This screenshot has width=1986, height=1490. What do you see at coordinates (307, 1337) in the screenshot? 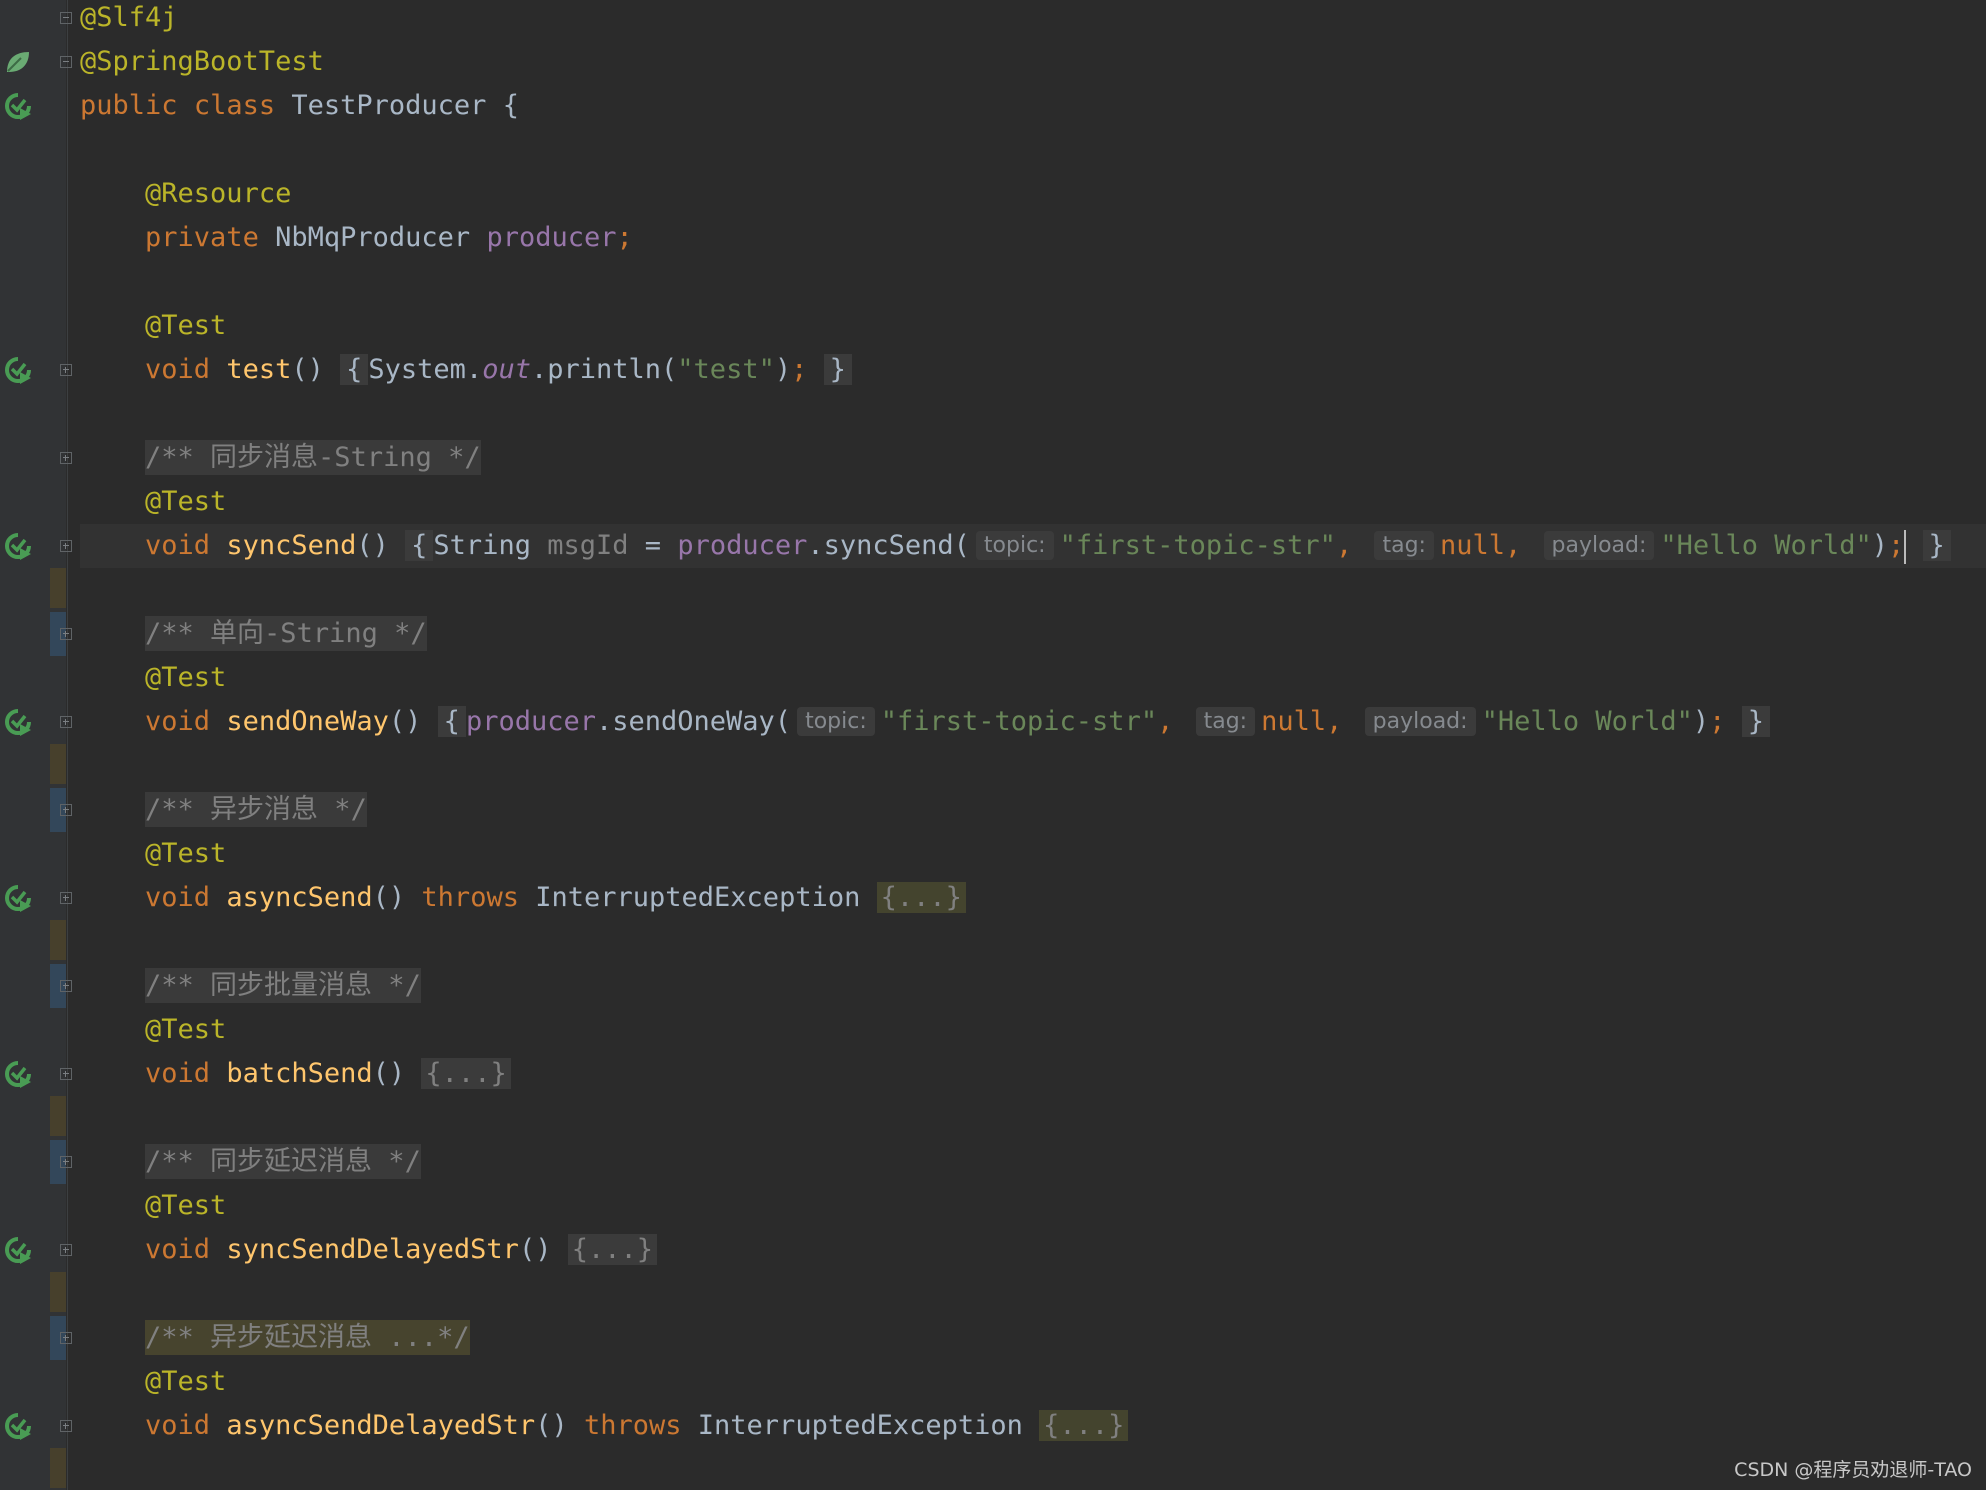
I see `doc-comment: /** 异步延迟消息 ...*/` at bounding box center [307, 1337].